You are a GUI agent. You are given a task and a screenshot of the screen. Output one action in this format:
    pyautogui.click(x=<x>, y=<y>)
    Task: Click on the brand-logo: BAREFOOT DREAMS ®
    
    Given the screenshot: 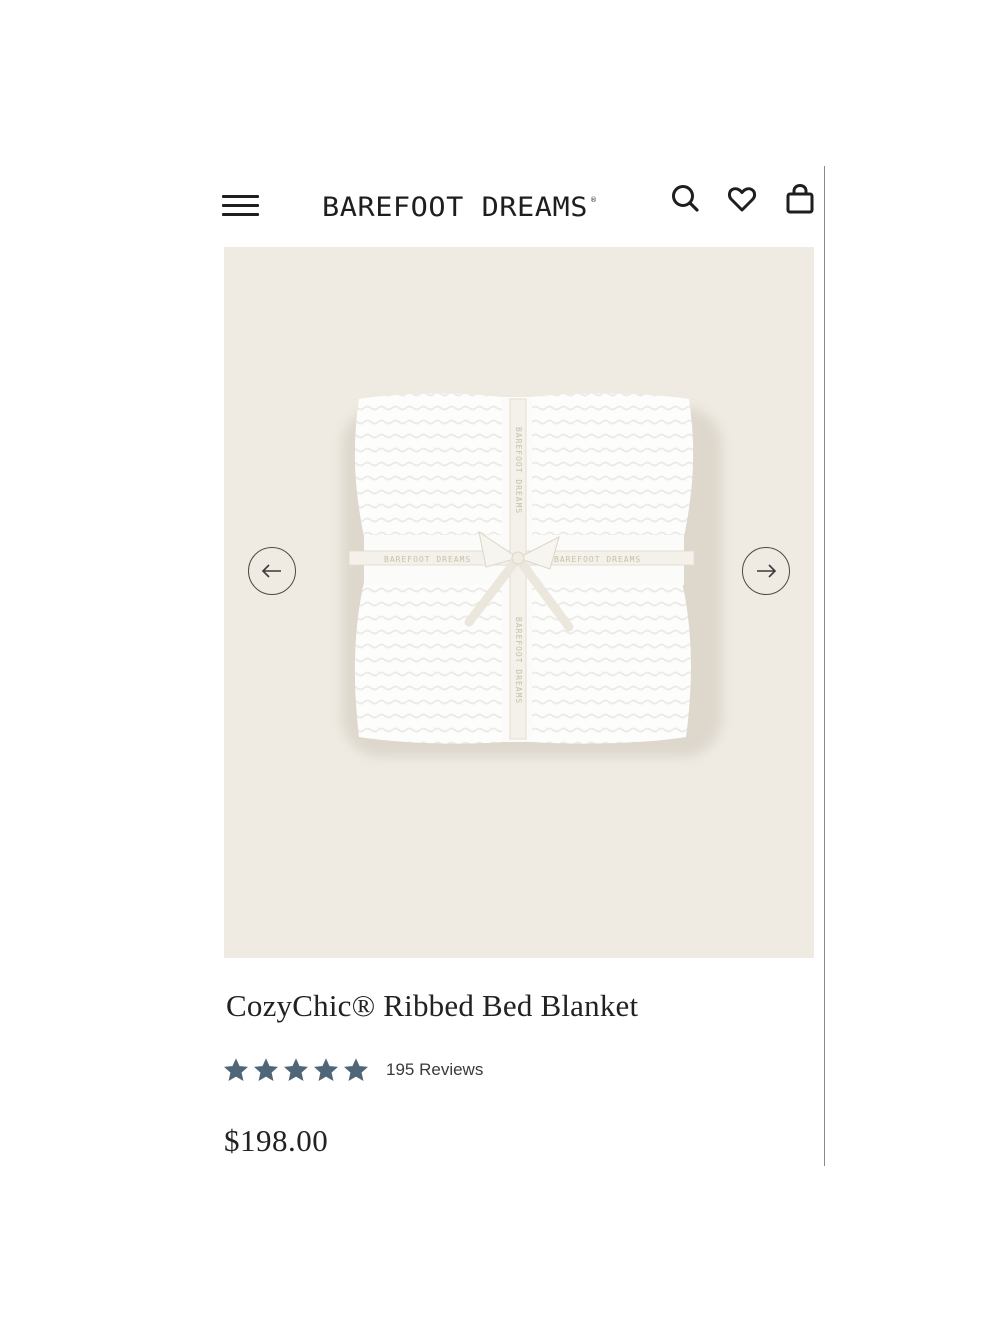 What is the action you would take?
    pyautogui.click(x=467, y=204)
    